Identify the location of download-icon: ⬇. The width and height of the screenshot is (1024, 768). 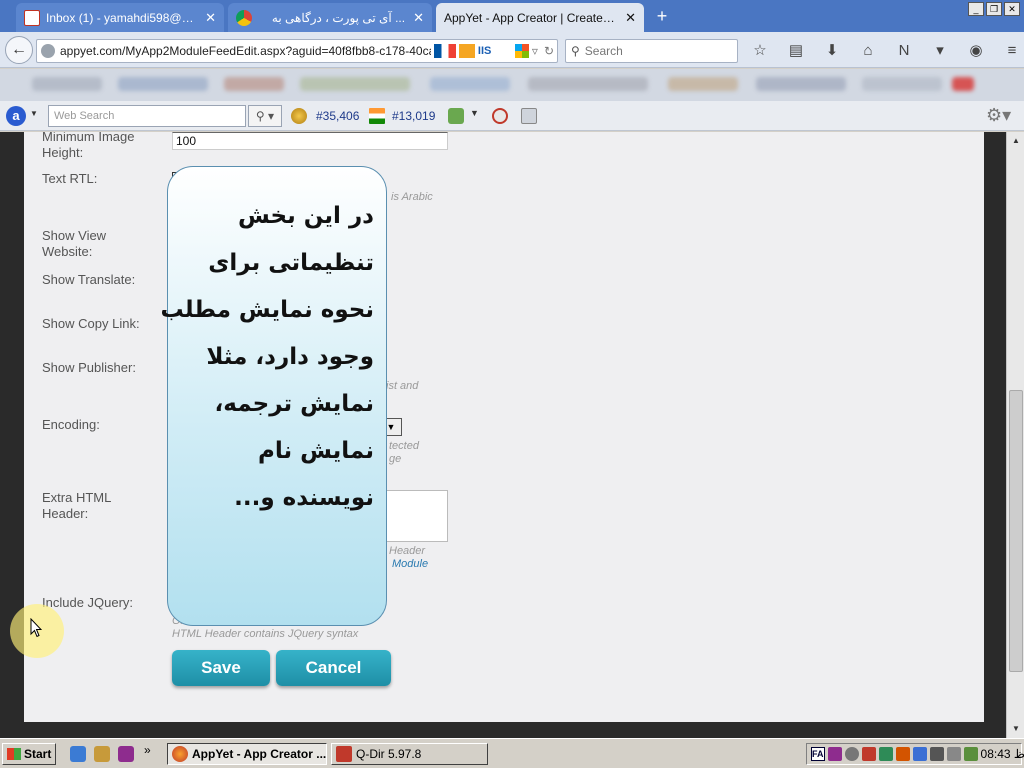
(832, 51).